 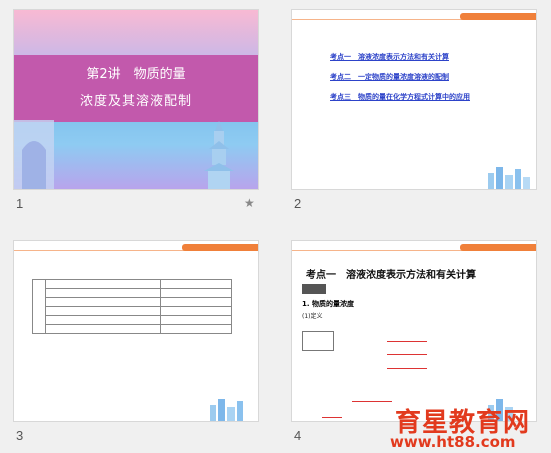 I want to click on slide1-title-line1: 第2讲 物质的量, so click(x=136, y=74).